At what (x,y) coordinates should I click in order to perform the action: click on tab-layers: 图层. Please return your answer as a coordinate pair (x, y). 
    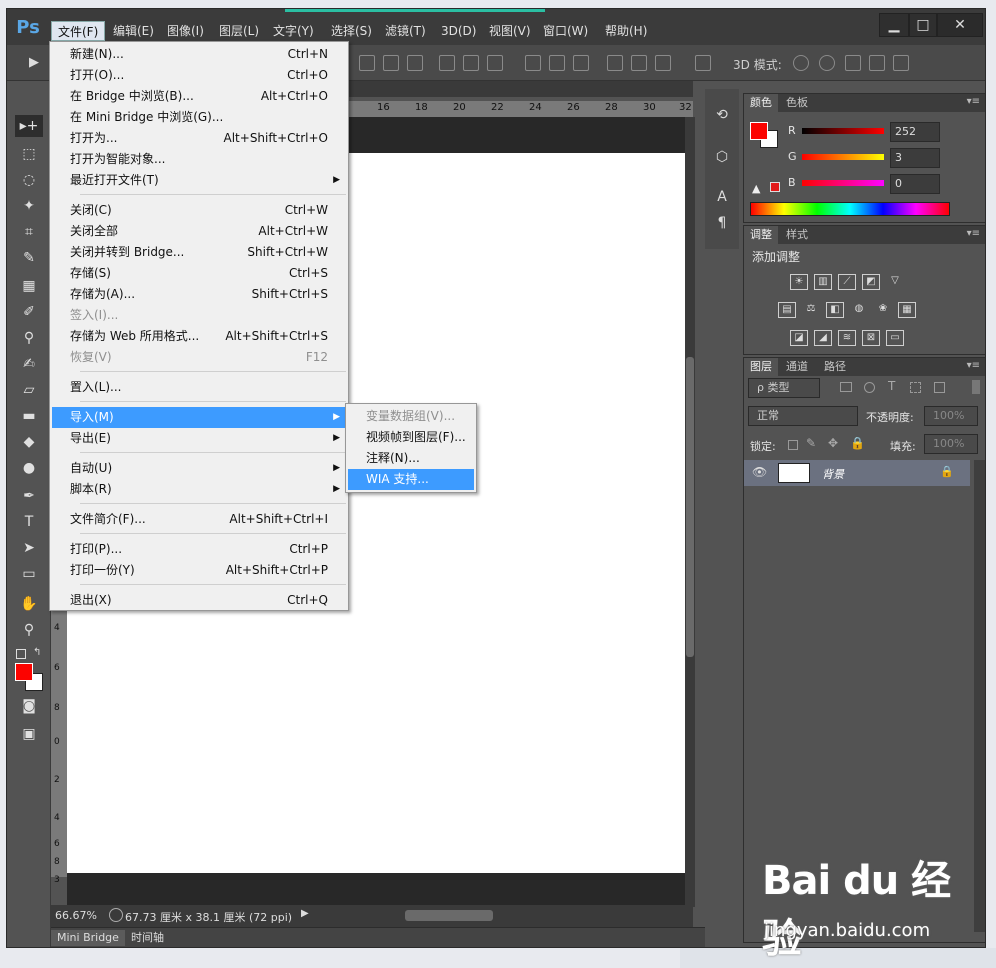
    Looking at the image, I should click on (761, 367).